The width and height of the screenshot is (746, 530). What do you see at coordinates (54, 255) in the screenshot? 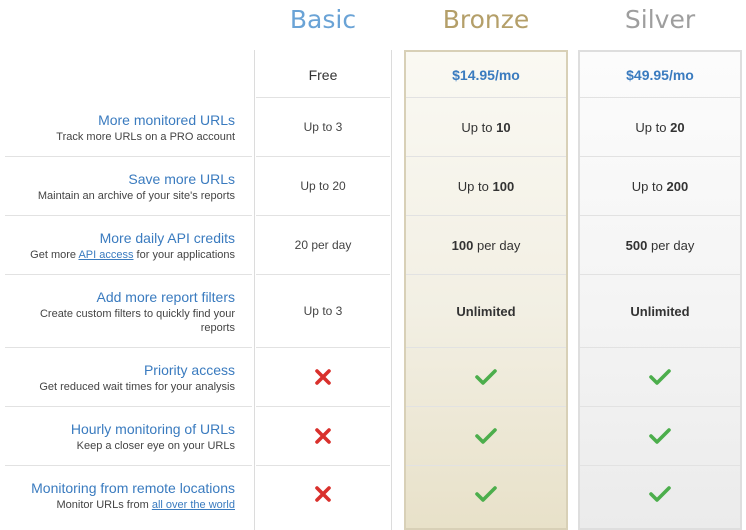
I see `desc-text: Get more` at bounding box center [54, 255].